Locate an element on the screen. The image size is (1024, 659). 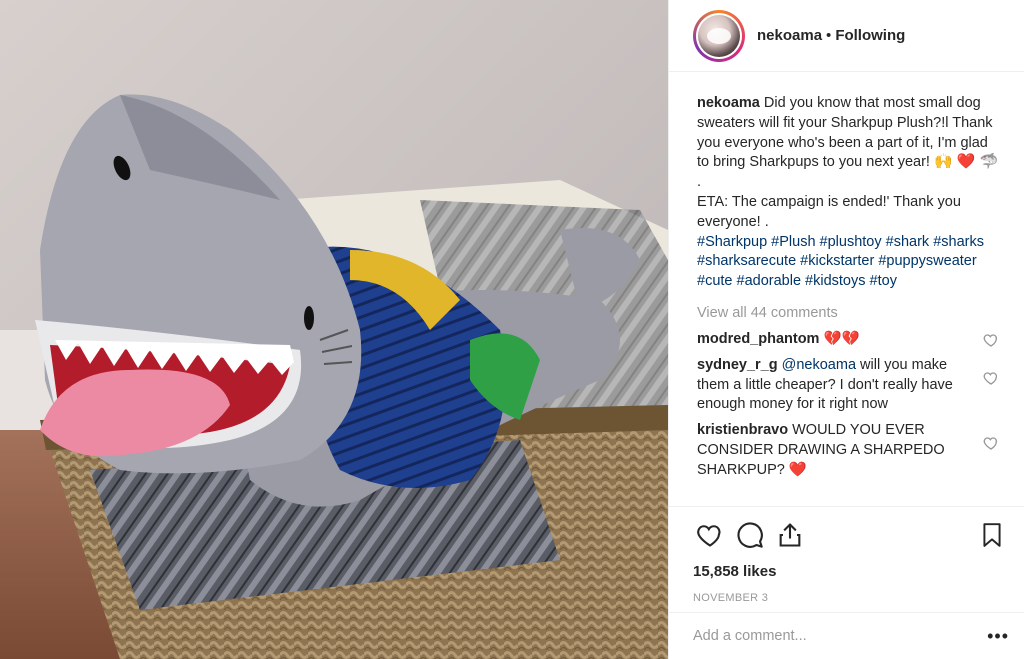
hashtag-link: #shark is located at coordinates (908, 242).